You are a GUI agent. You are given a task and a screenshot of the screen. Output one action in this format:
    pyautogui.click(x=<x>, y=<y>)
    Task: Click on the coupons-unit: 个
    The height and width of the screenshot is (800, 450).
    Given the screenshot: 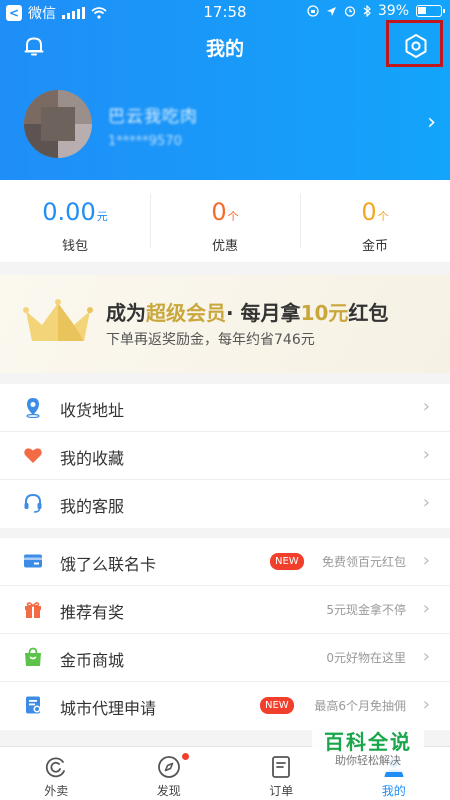 What is the action you would take?
    pyautogui.click(x=233, y=216)
    